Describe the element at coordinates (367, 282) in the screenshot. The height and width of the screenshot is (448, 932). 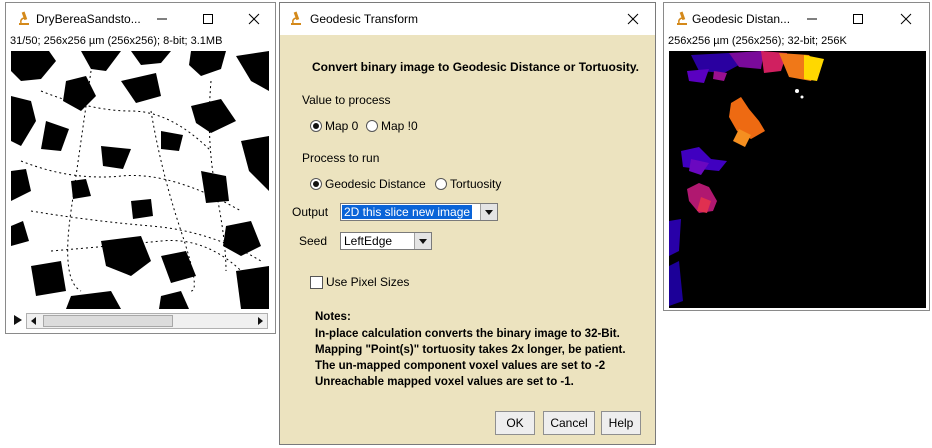
I see `use-pixel-sizes-label: Use Pixel Sizes` at that location.